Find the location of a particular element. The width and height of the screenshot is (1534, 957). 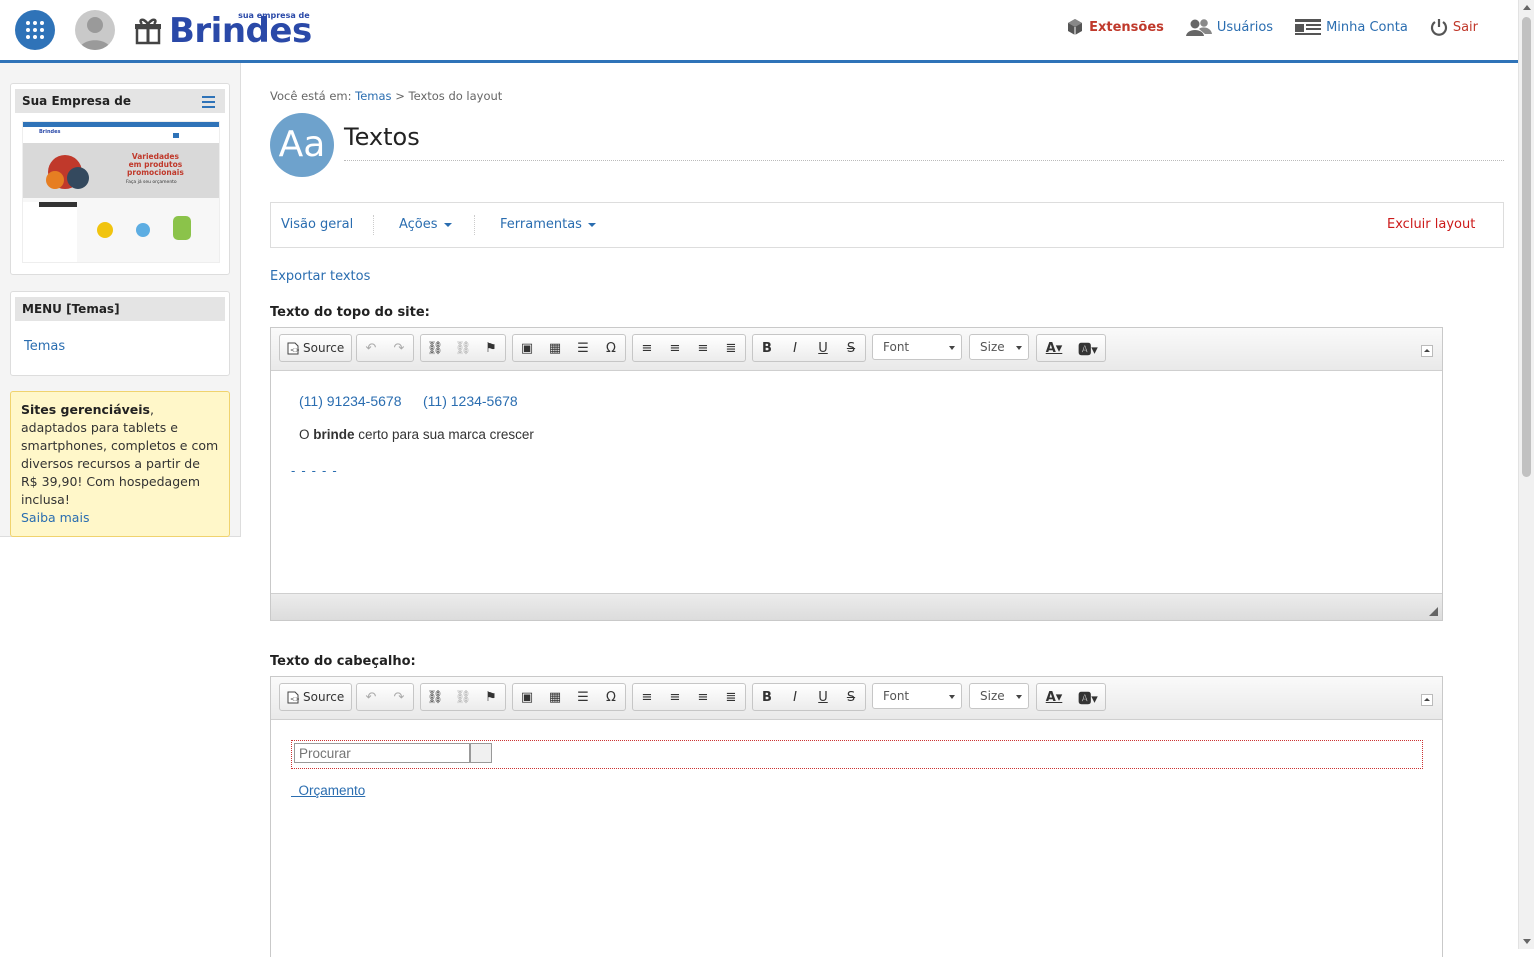

grid-icon is located at coordinates (35, 30).